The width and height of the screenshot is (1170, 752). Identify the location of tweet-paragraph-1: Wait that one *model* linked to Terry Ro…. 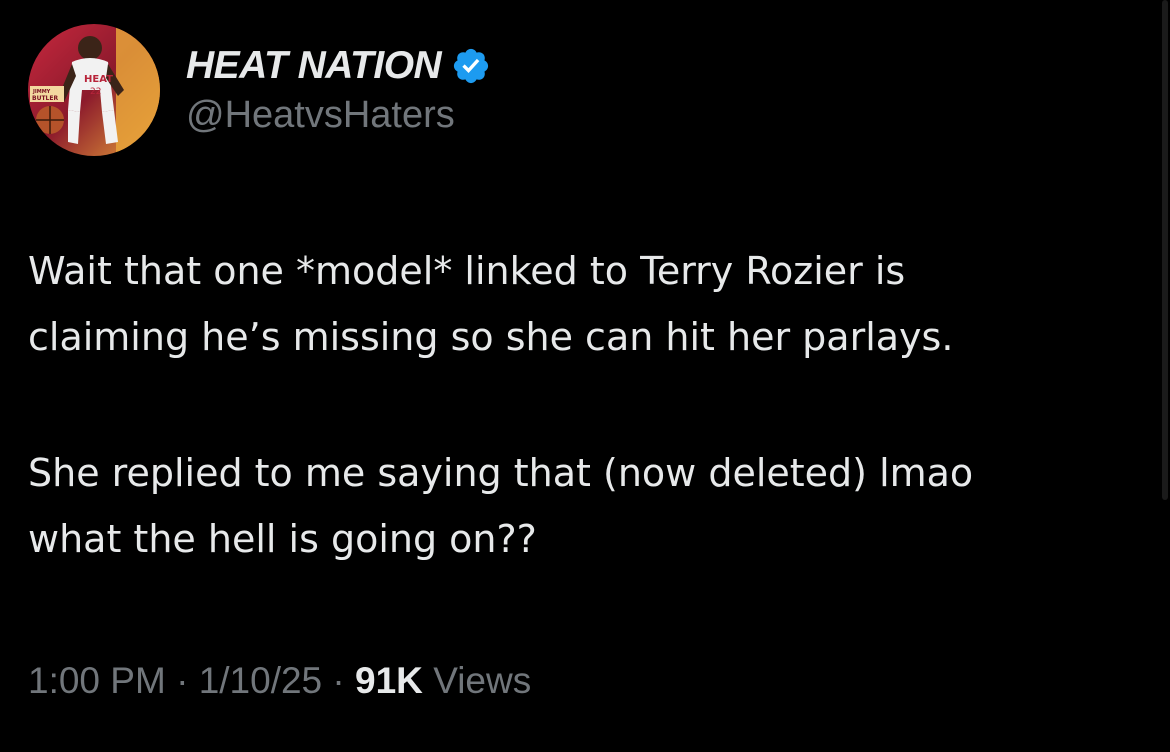
(491, 304).